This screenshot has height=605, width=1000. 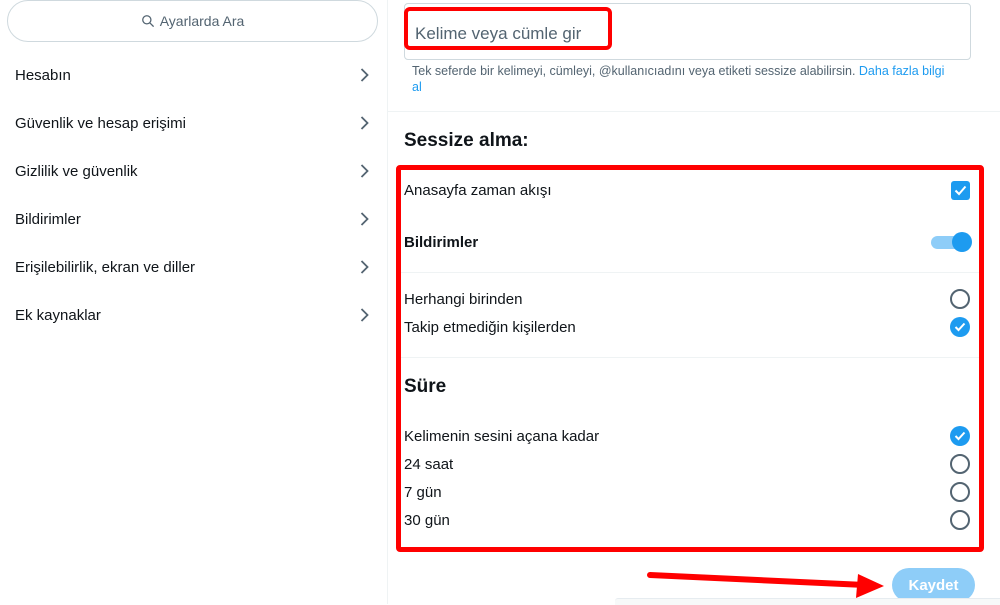 I want to click on sidebar-item-accessibility: Erişilebilirlik, ekran ve diller, so click(x=193, y=267).